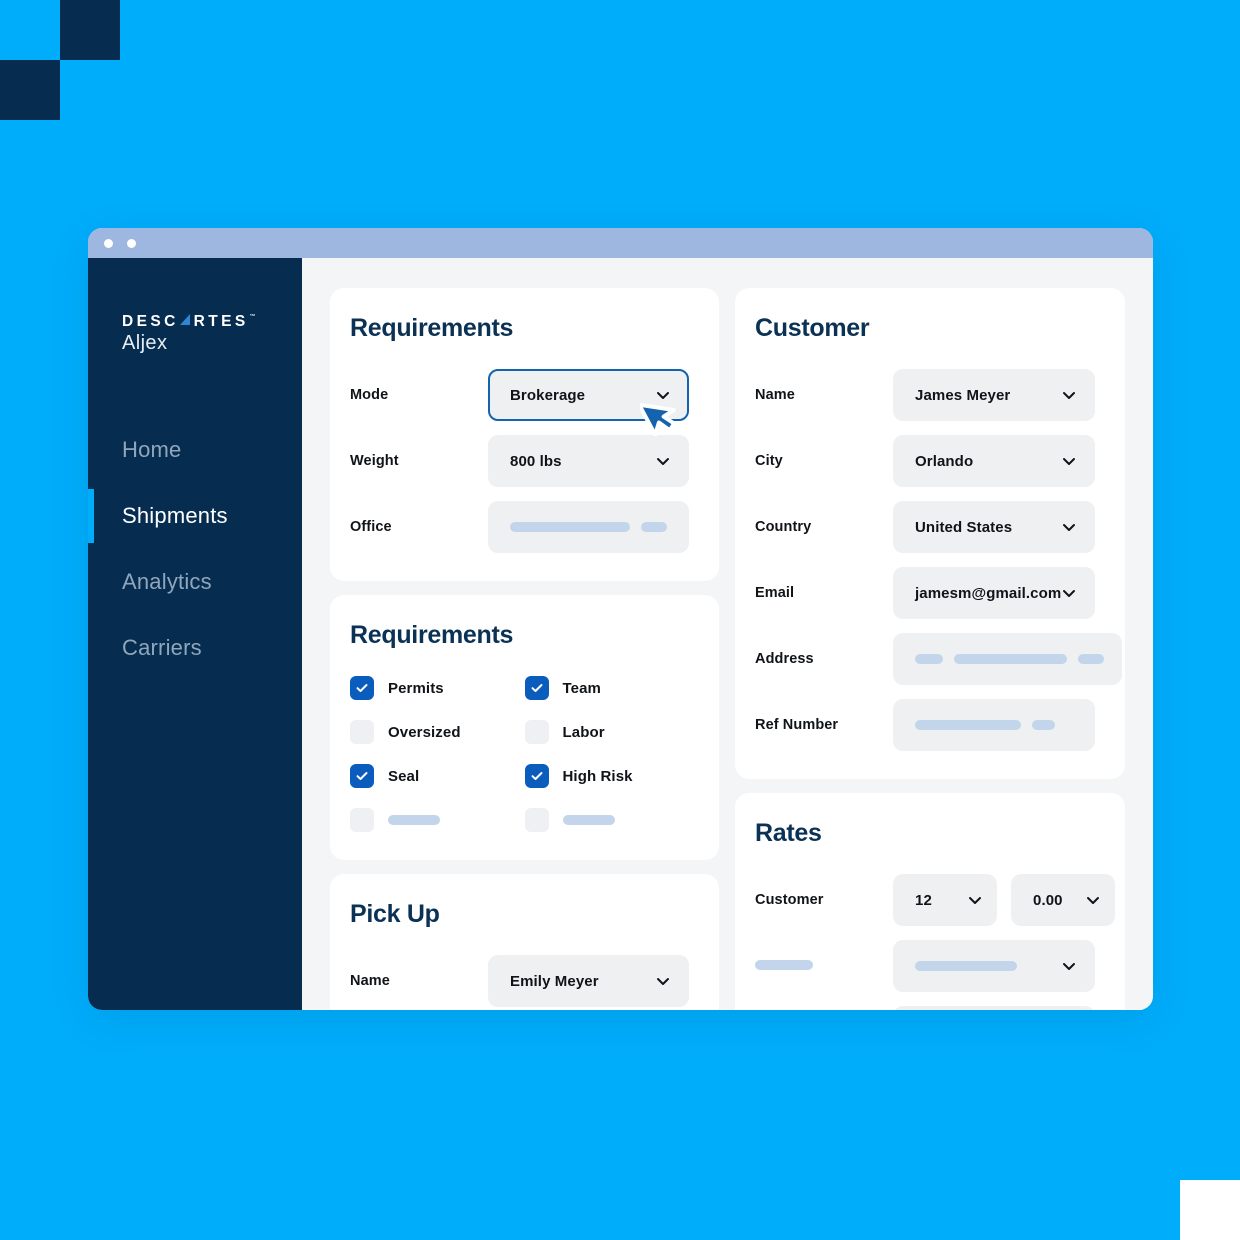 The image size is (1240, 1240). Describe the element at coordinates (789, 900) in the screenshot. I see `field-label: Customer` at that location.